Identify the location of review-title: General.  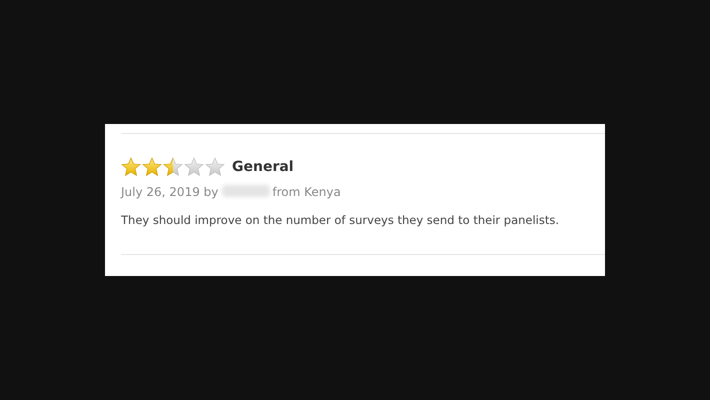
(263, 167).